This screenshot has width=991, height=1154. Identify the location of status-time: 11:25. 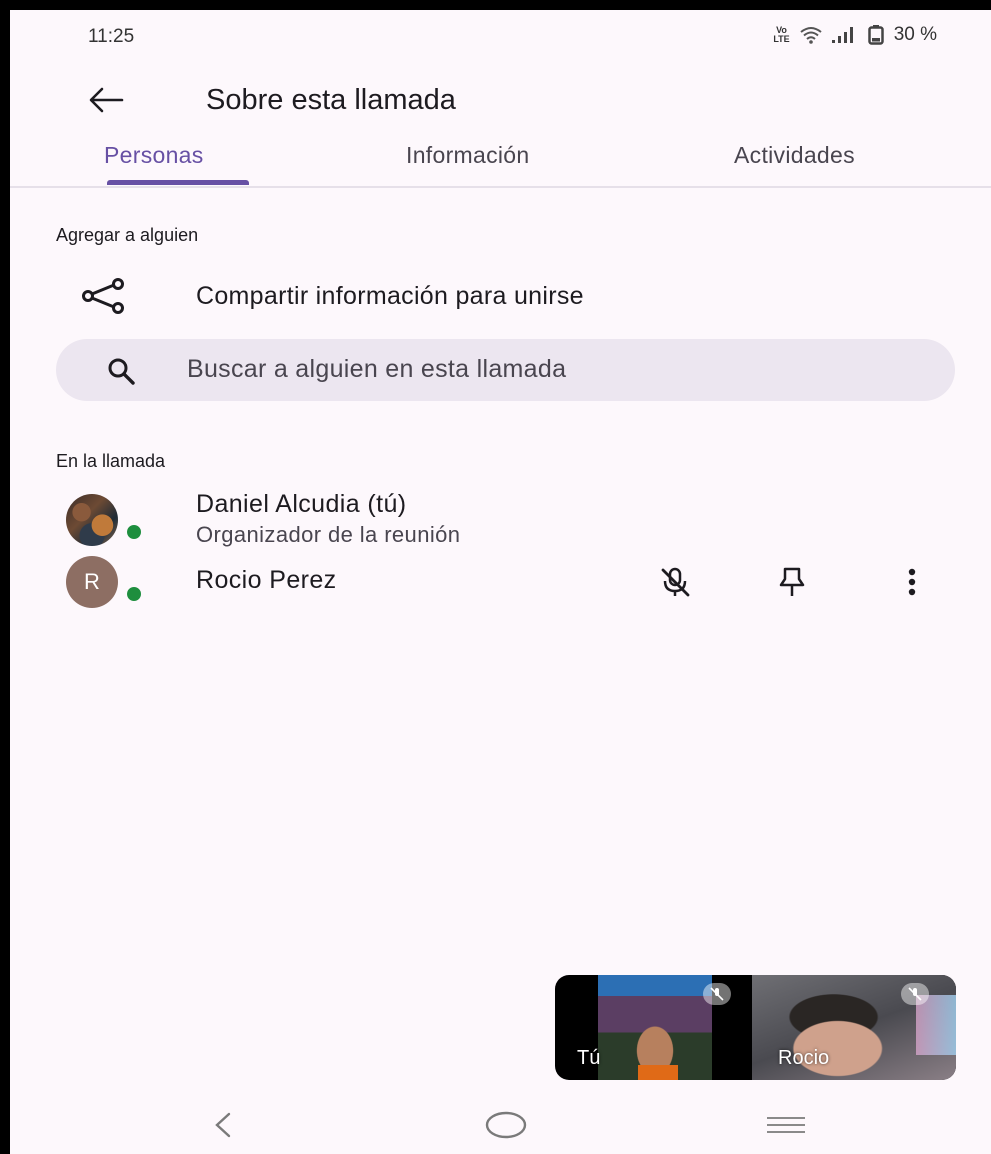
(111, 36).